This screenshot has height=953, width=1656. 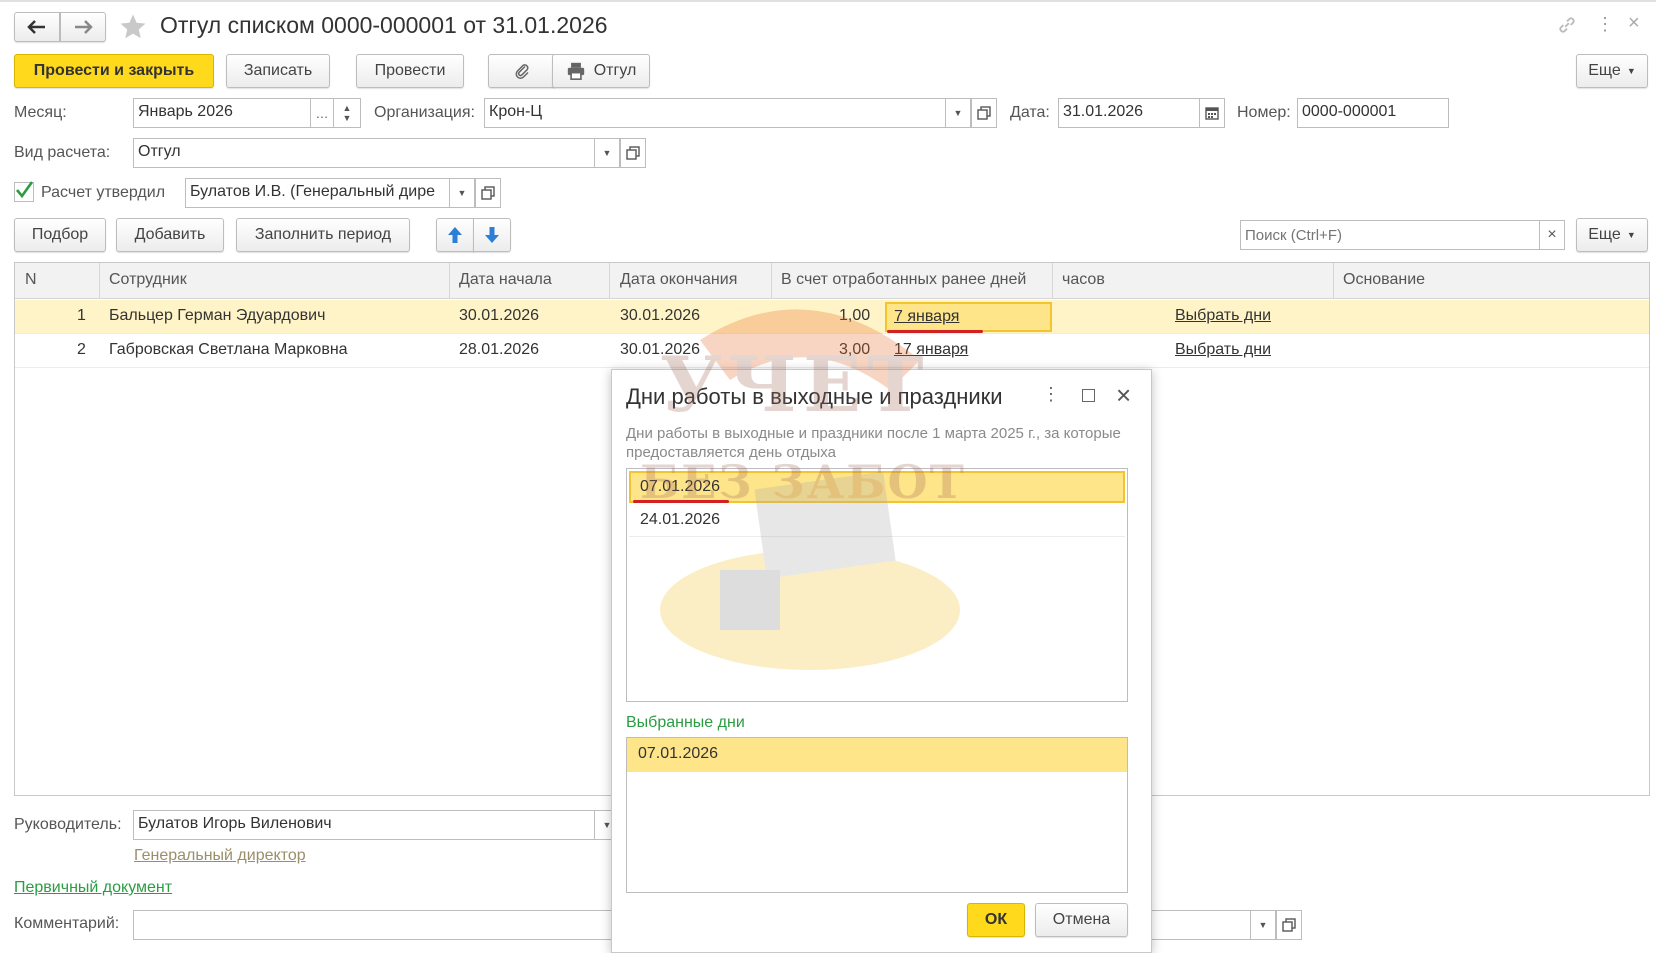 What do you see at coordinates (410, 71) in the screenshot?
I see `post-button: Провести` at bounding box center [410, 71].